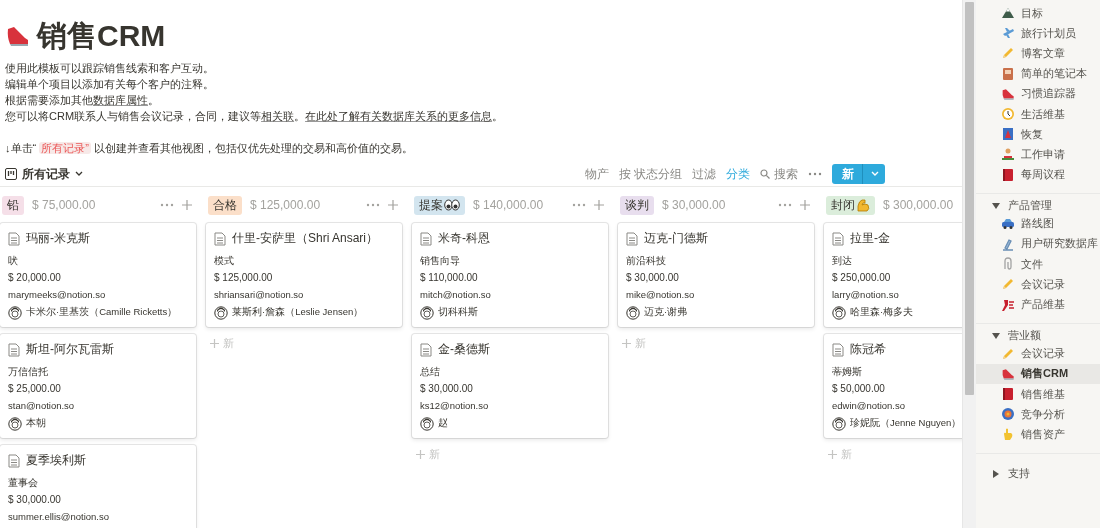  Describe the element at coordinates (1038, 73) in the screenshot. I see `sidebar-item: 简单的笔记本` at that location.